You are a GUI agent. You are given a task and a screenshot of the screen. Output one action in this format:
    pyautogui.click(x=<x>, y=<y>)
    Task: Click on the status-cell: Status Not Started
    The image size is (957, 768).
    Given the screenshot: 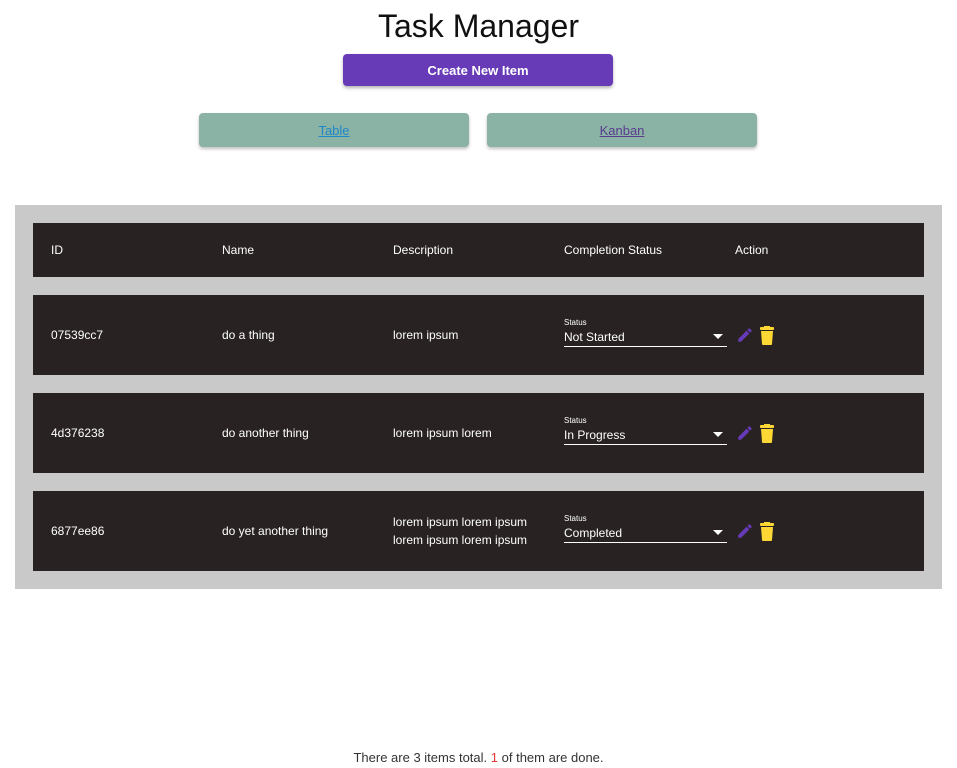 What is the action you would take?
    pyautogui.click(x=645, y=335)
    